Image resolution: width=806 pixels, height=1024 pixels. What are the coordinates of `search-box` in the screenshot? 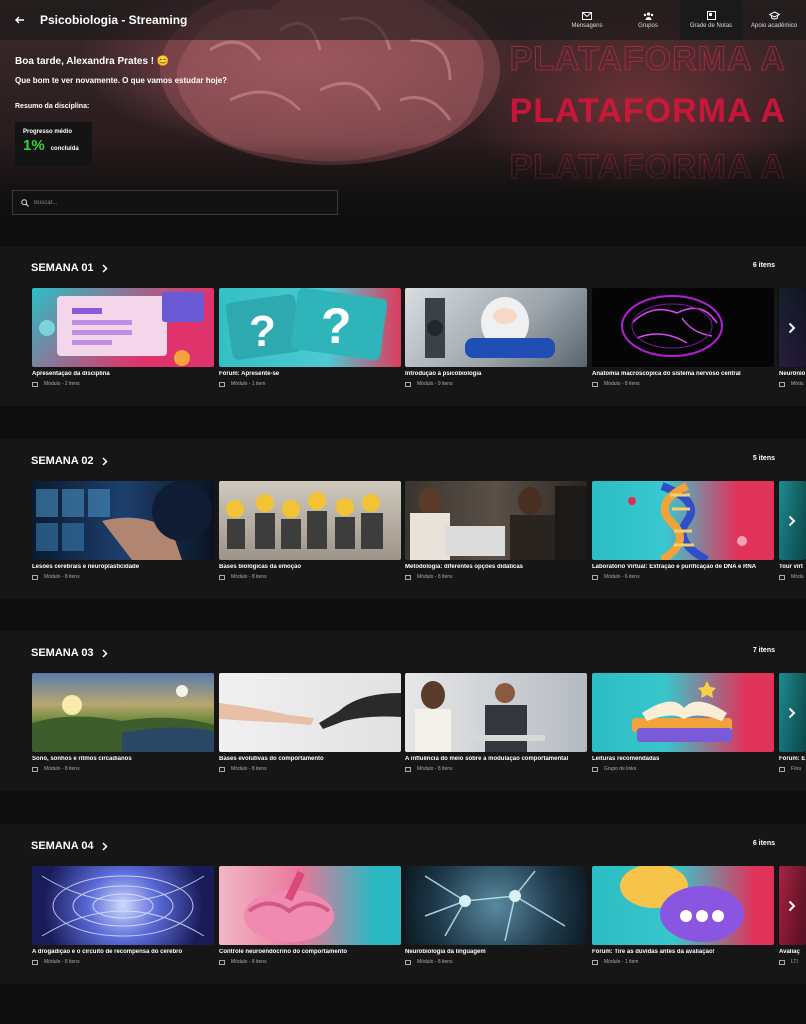 It's located at (175, 202).